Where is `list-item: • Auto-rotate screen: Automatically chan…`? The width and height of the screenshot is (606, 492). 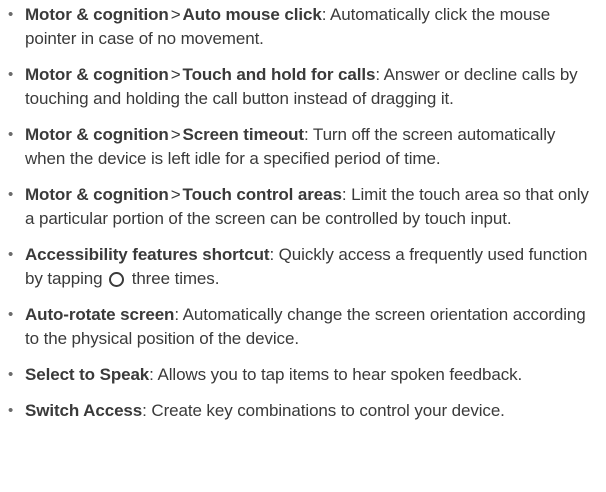 list-item: • Auto-rotate screen: Automatically chan… is located at coordinates (303, 327).